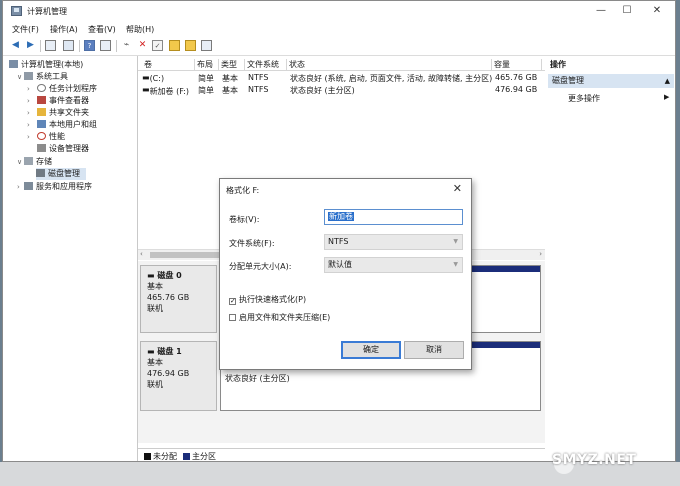 The height and width of the screenshot is (486, 680). I want to click on maximize-button: ☐, so click(627, 11).